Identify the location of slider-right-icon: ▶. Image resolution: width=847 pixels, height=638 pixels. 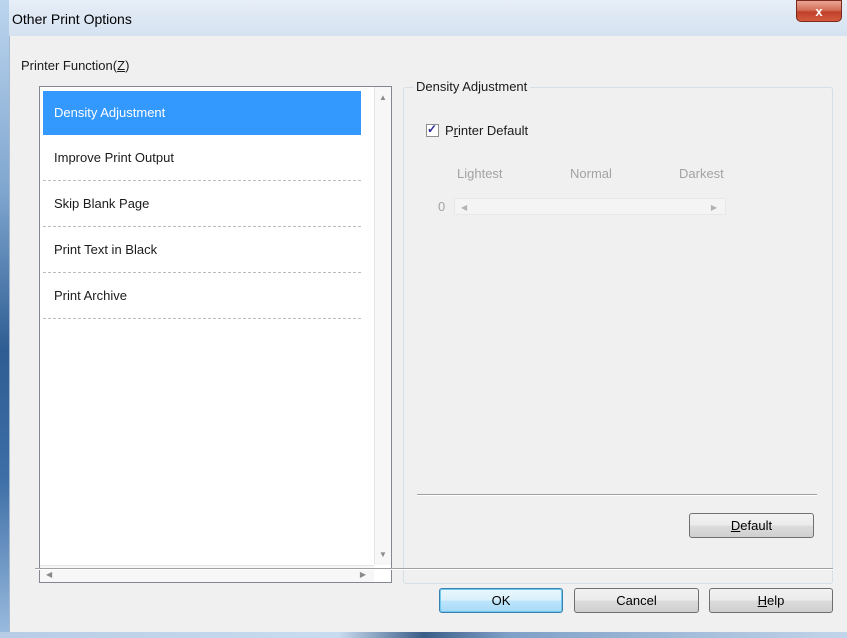
(713, 207).